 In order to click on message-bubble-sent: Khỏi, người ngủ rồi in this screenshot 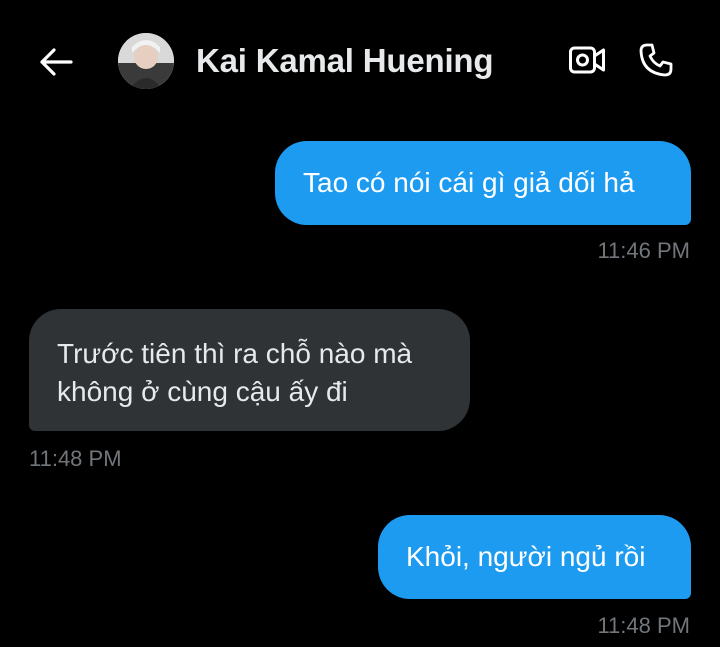, I will do `click(534, 557)`.